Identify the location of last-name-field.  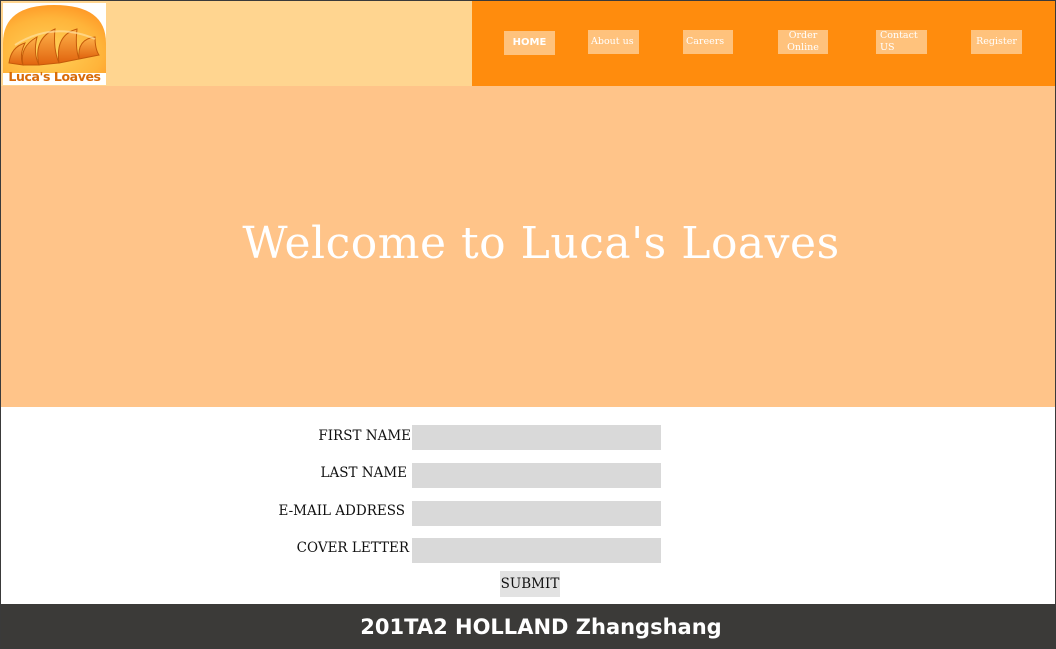
(536, 475).